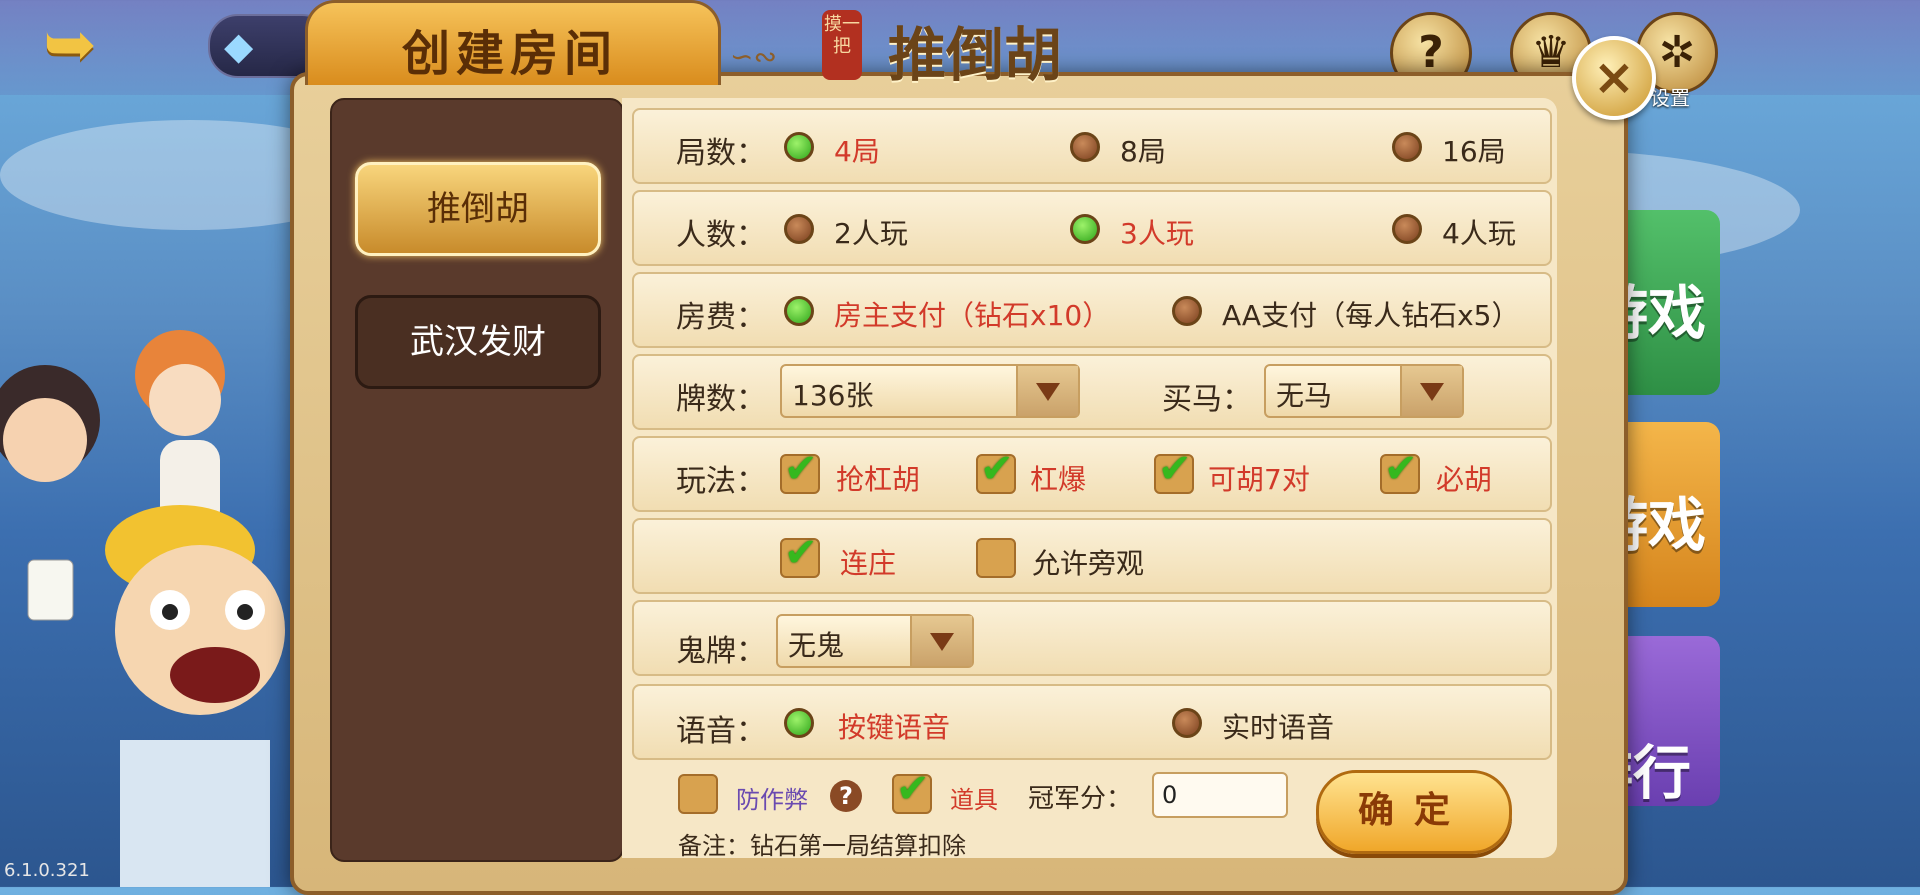  What do you see at coordinates (842, 45) in the screenshot?
I see `game-seal: 摸一把` at bounding box center [842, 45].